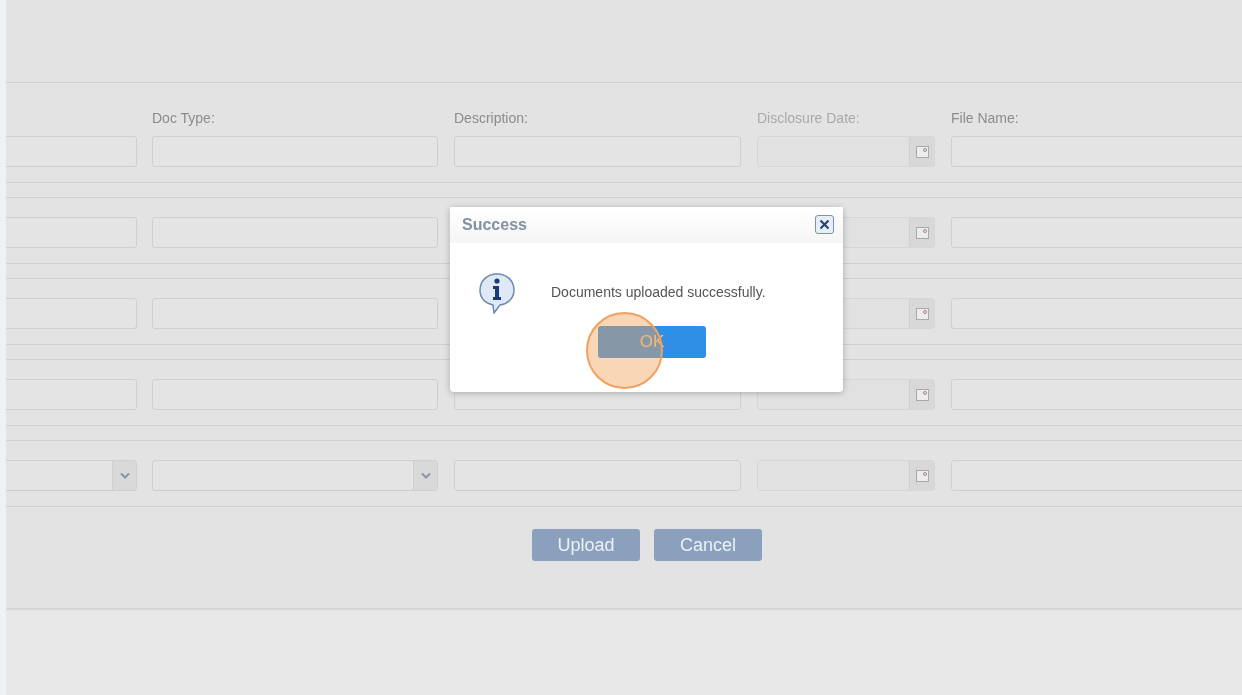 This screenshot has width=1242, height=695. Describe the element at coordinates (183, 118) in the screenshot. I see `field-label: Doc Type:` at that location.